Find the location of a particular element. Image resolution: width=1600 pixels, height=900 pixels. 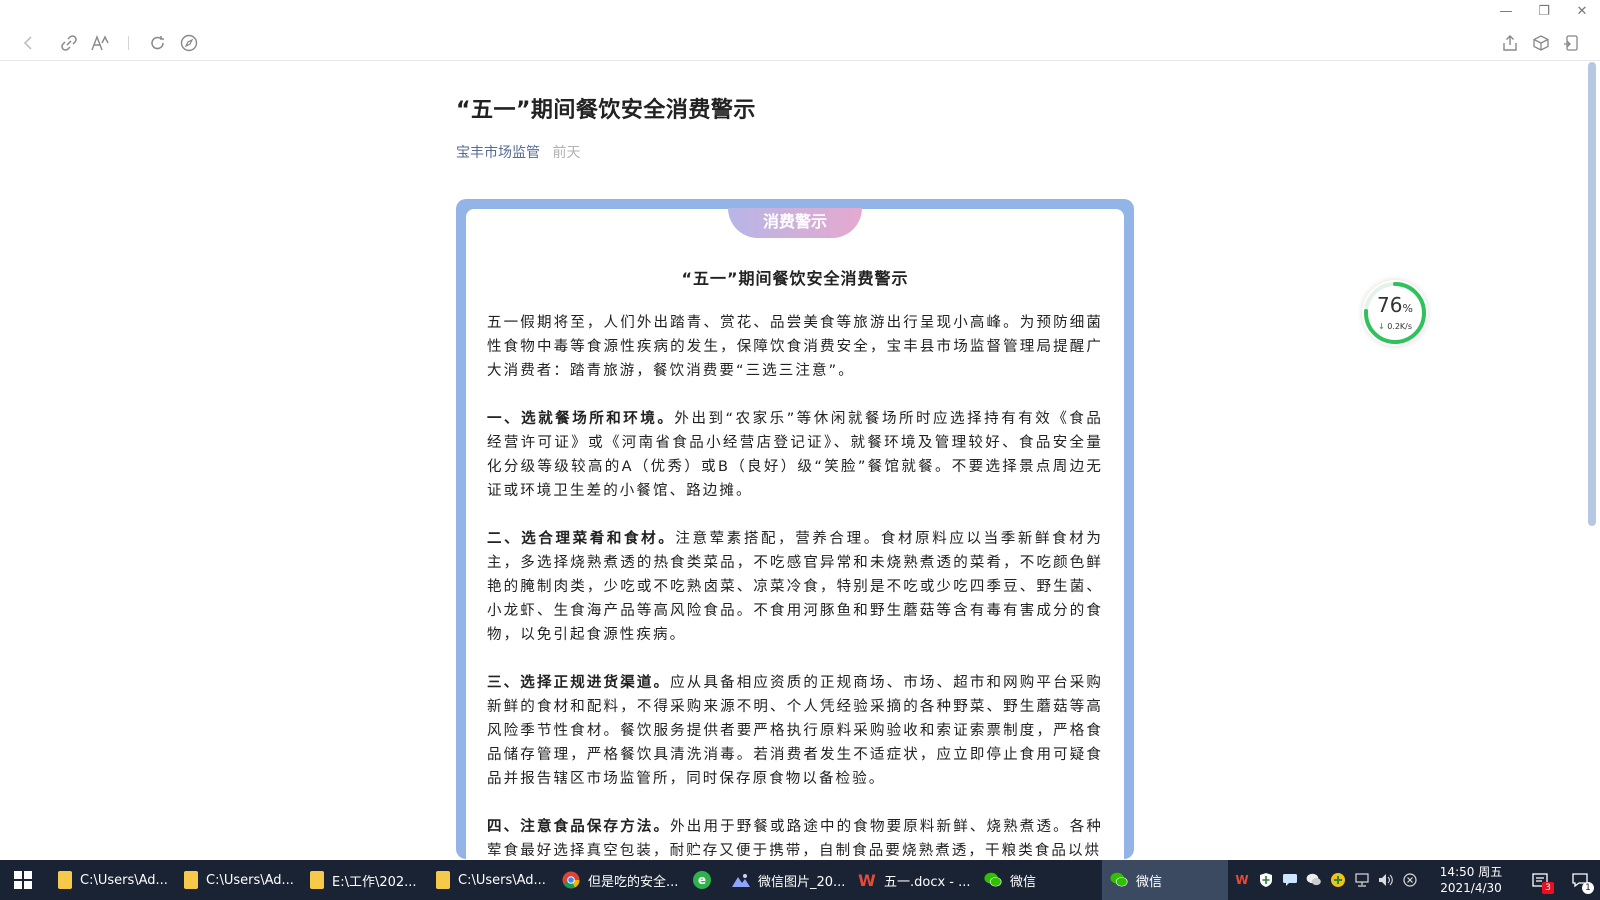

action-center-button: 1 is located at coordinates (1580, 880).